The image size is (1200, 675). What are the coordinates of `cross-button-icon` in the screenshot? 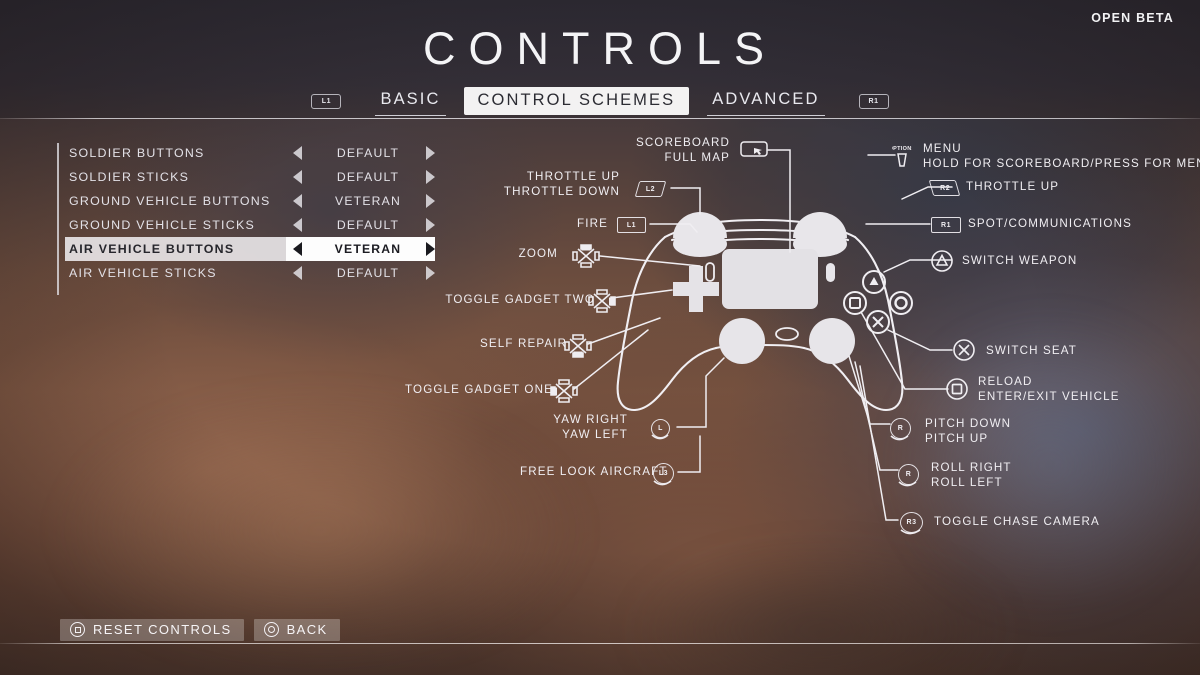 It's located at (878, 322).